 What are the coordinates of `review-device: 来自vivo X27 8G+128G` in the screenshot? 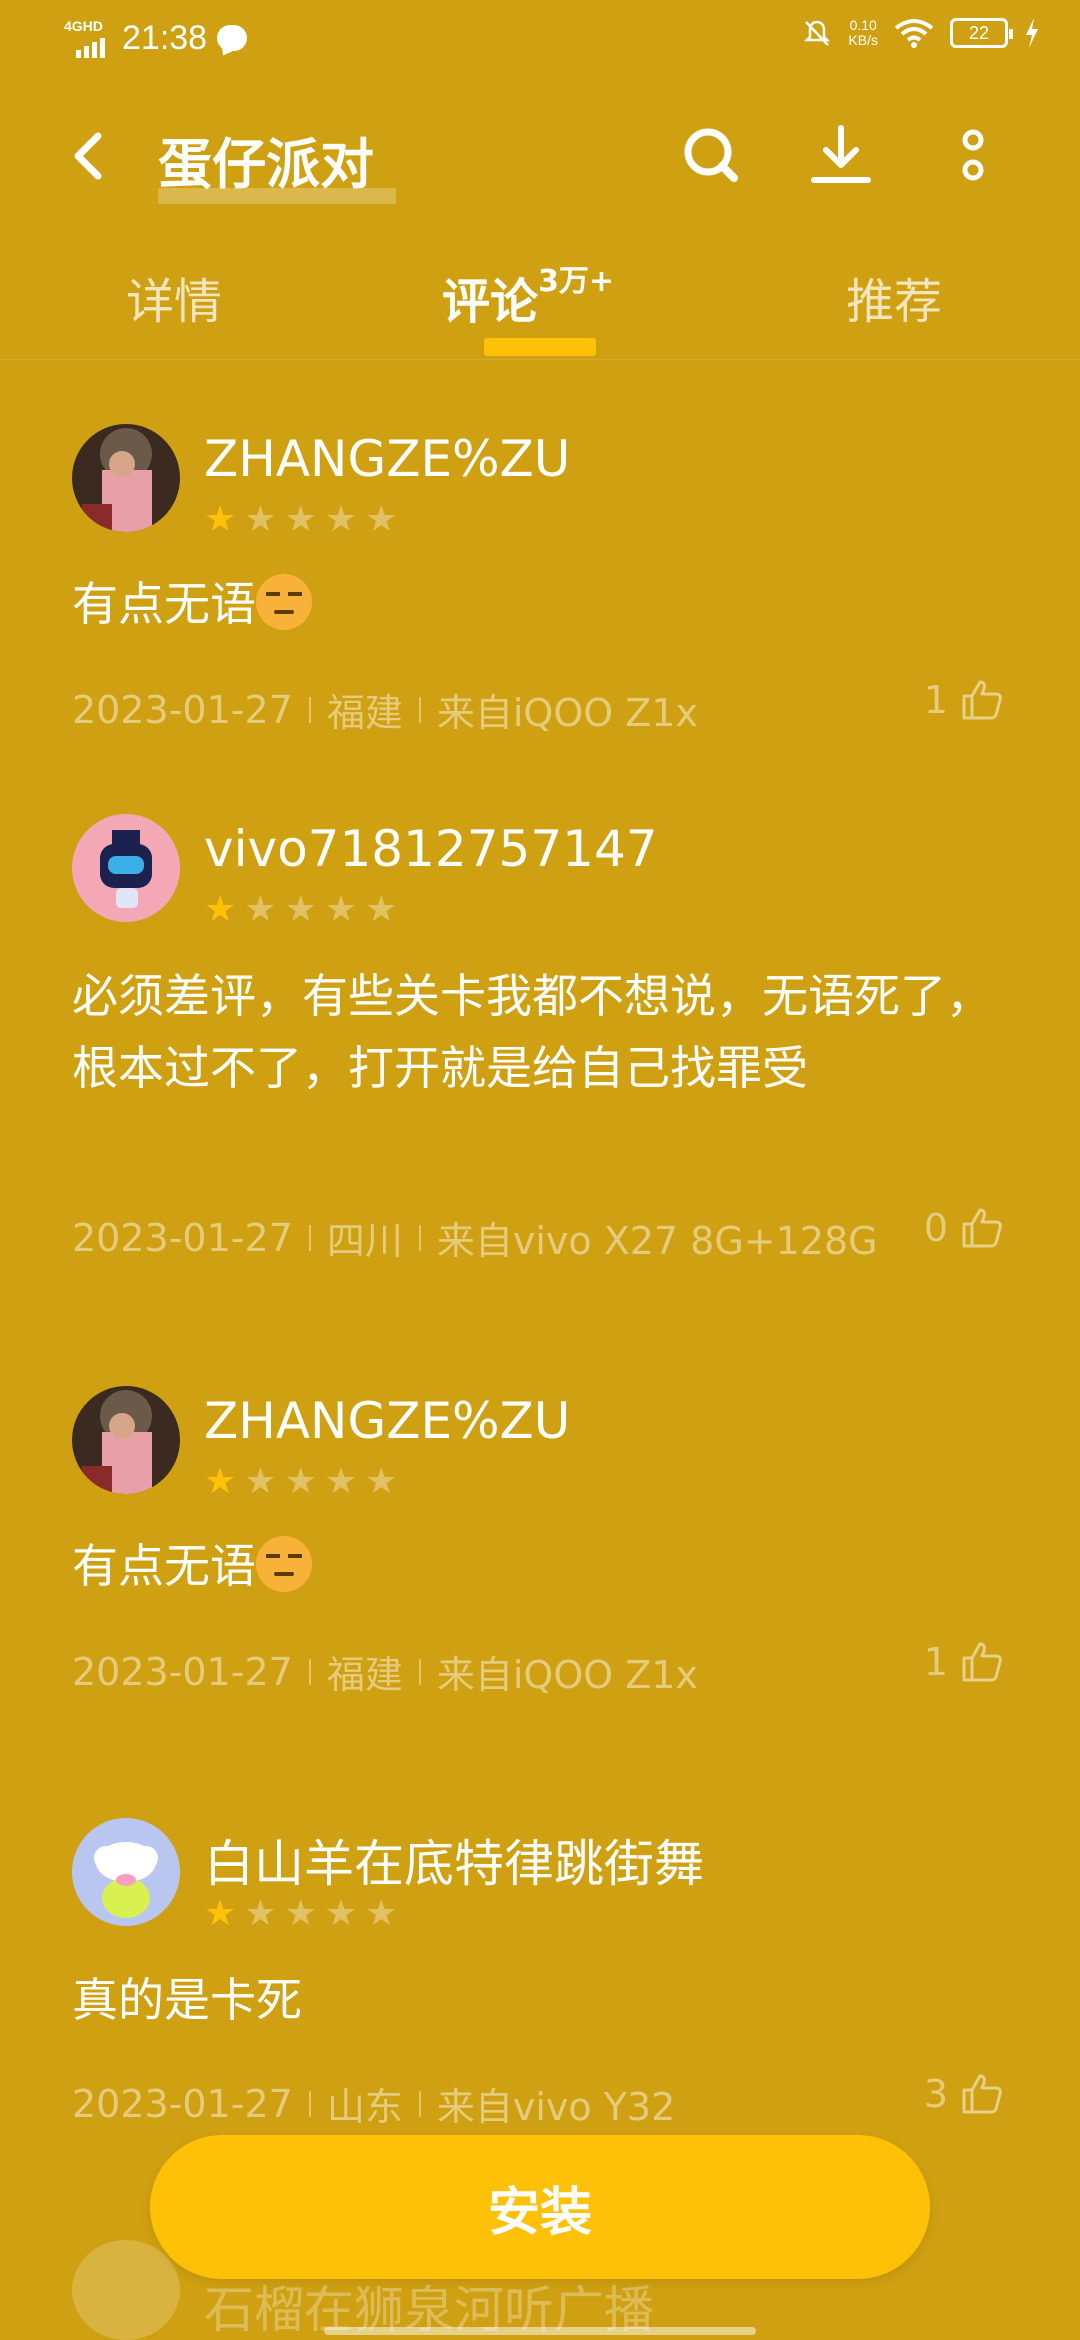 It's located at (657, 1241).